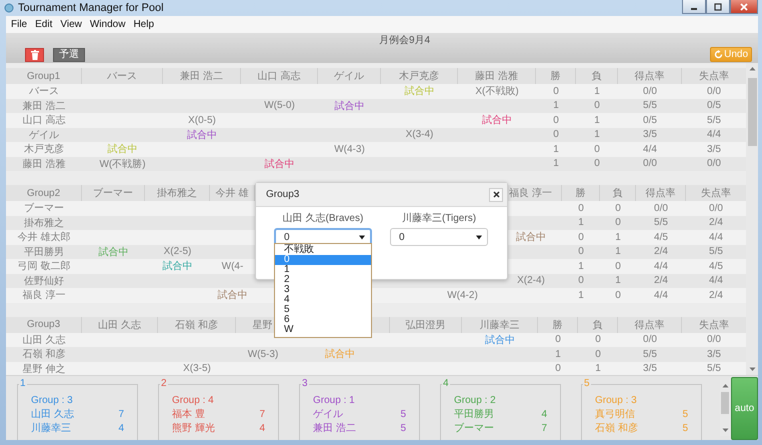 This screenshot has width=762, height=445. Describe the element at coordinates (323, 270) in the screenshot. I see `dropdown-option: 1` at that location.